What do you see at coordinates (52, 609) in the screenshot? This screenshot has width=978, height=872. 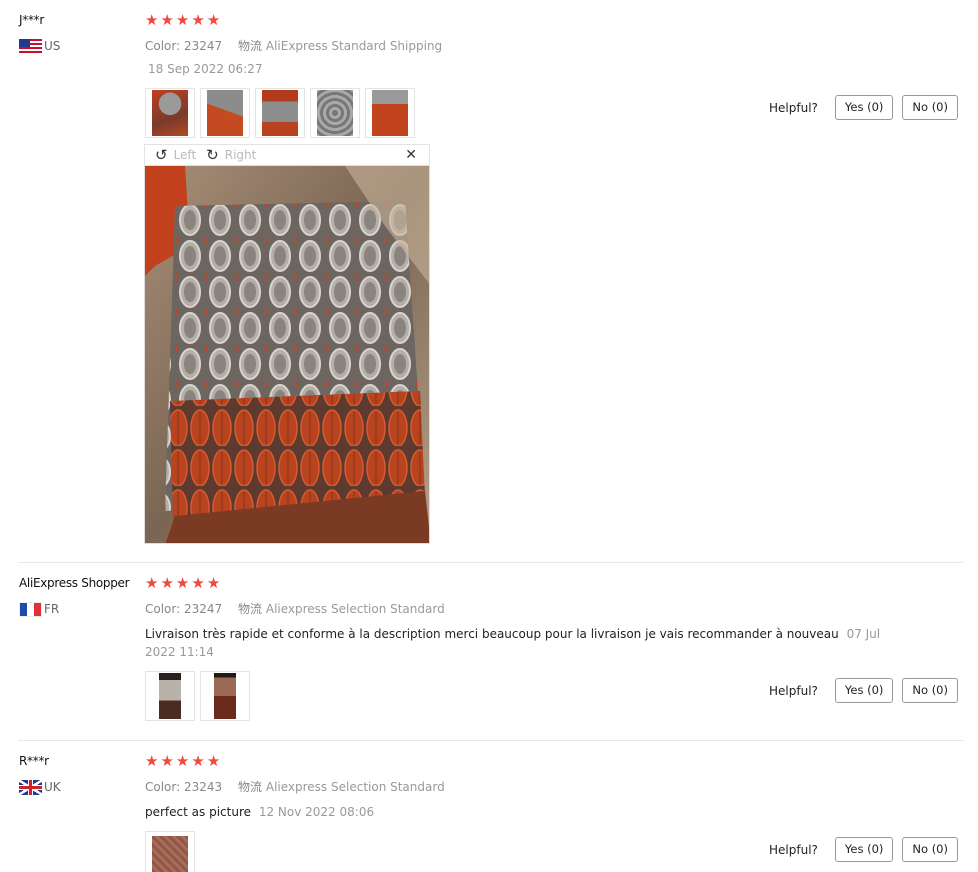 I see `country-code: FR` at bounding box center [52, 609].